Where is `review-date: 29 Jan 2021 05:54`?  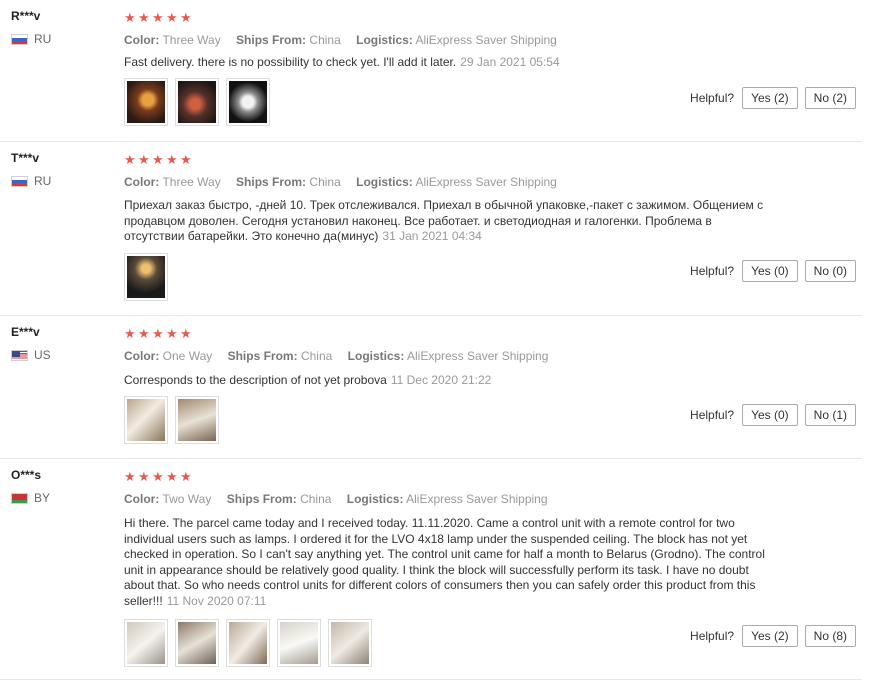 review-date: 29 Jan 2021 05:54 is located at coordinates (510, 62).